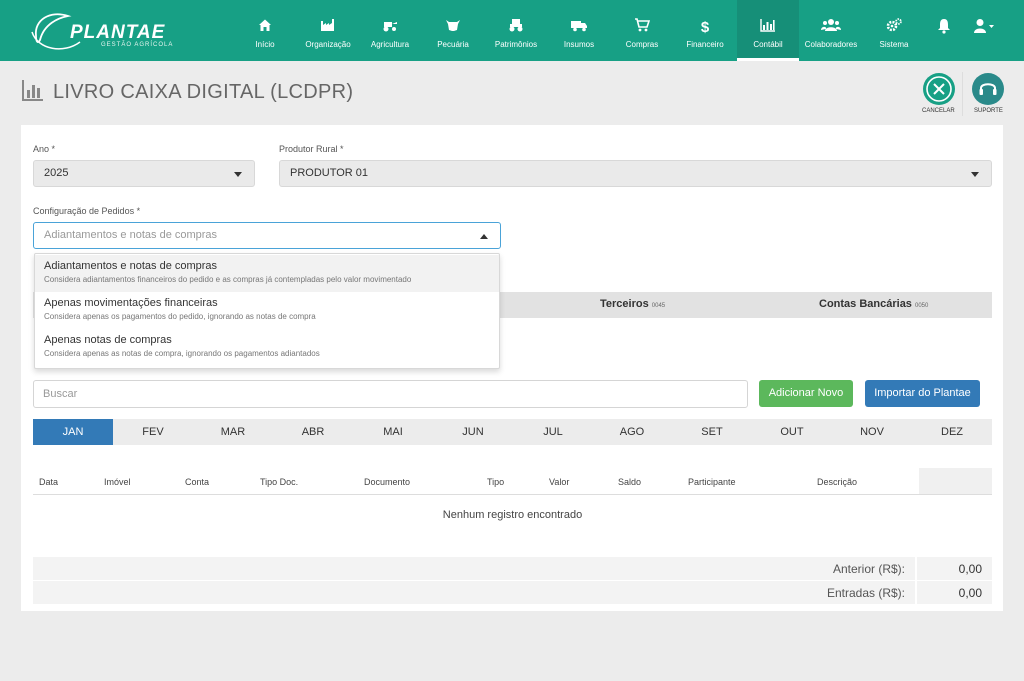  What do you see at coordinates (944, 28) in the screenshot?
I see `notifications-bell-icon` at bounding box center [944, 28].